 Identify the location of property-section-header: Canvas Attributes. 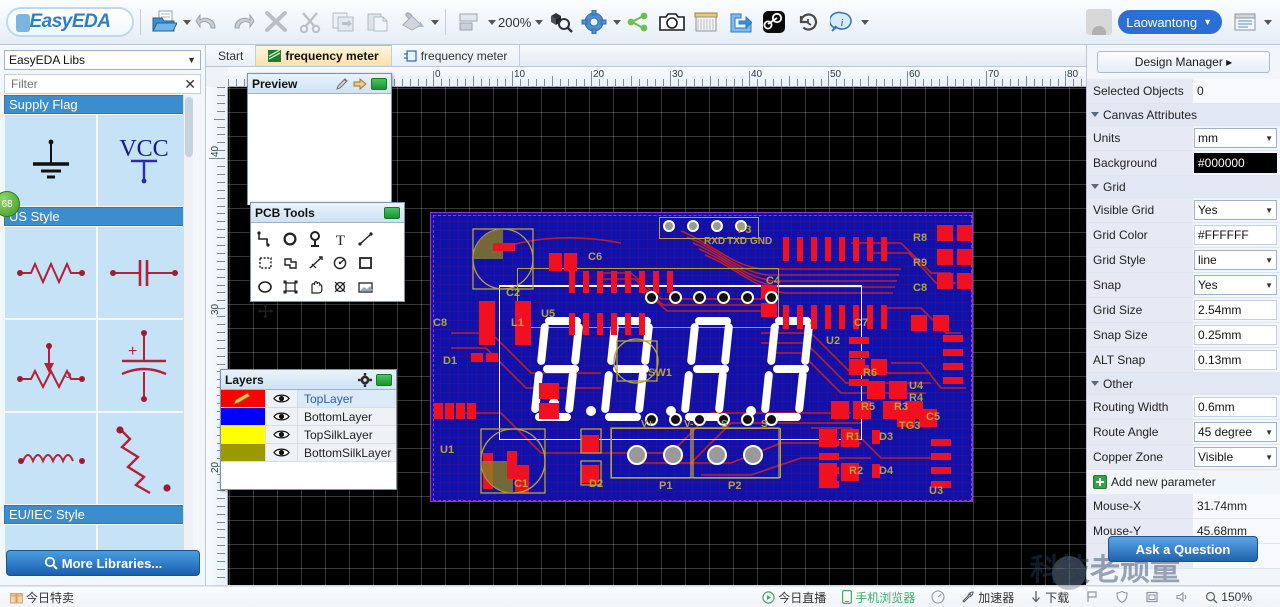
(1183, 115).